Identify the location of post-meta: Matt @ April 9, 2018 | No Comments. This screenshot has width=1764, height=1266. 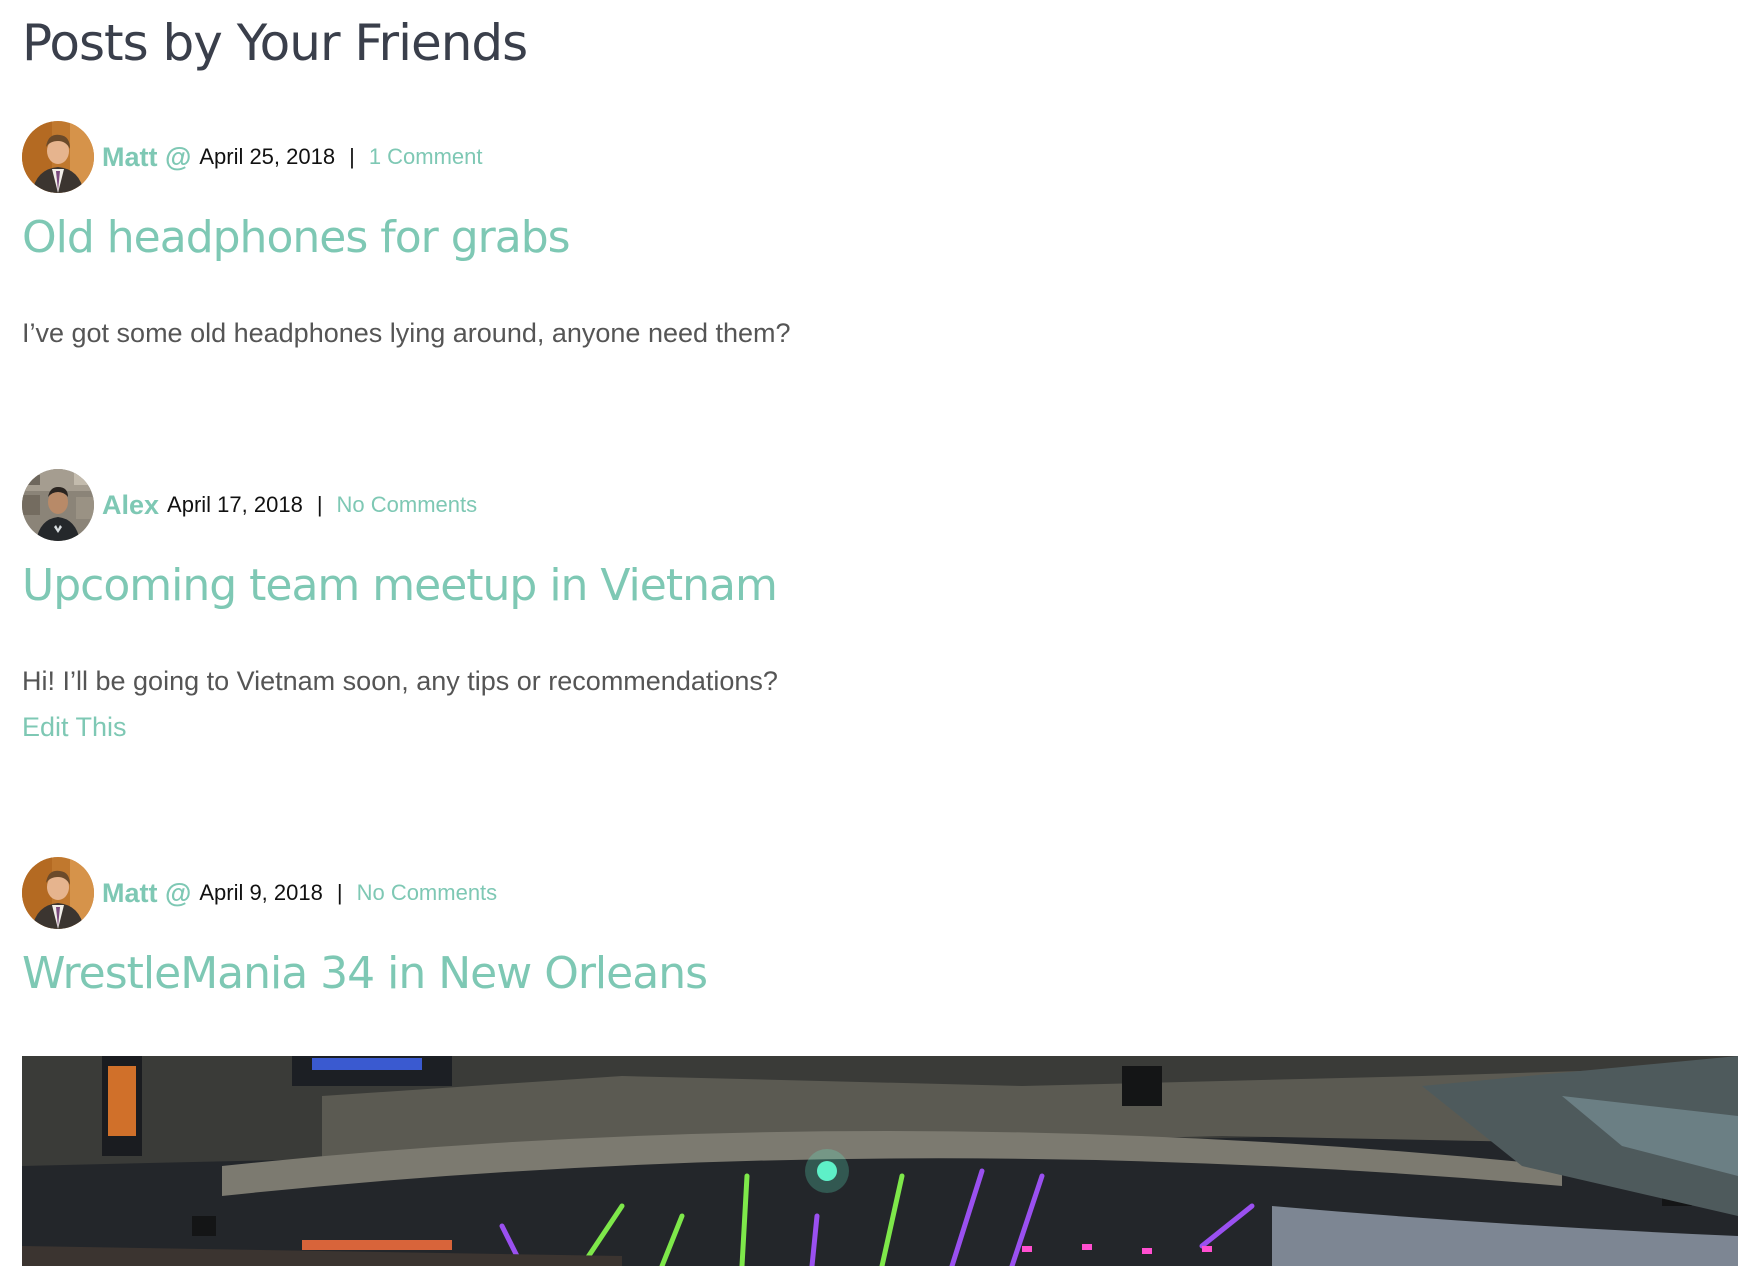
(259, 893).